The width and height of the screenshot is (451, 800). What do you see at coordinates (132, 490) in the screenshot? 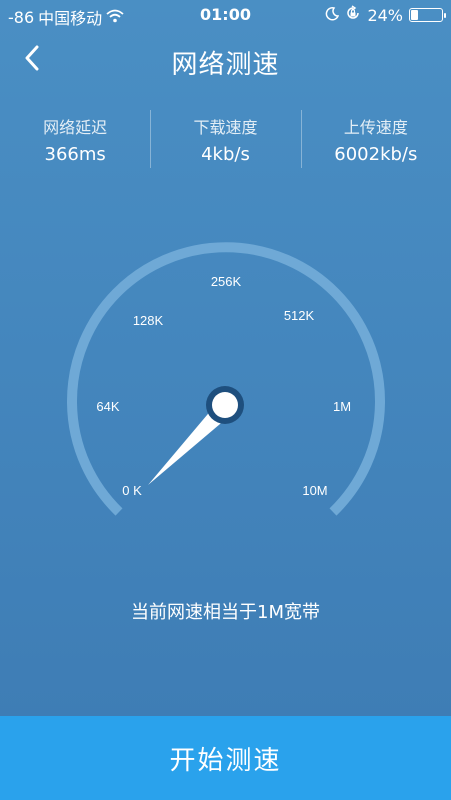
I see `gauge-label-0k: 0 K` at bounding box center [132, 490].